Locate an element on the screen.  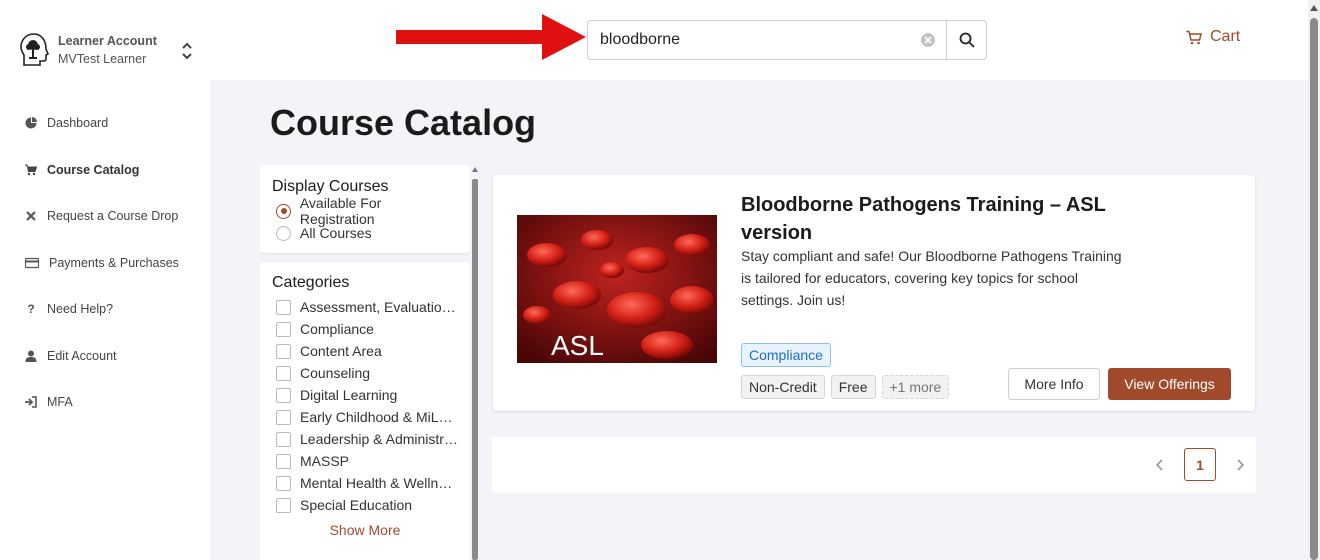
sidebar-item-label: Payments & Purchases is located at coordinates (114, 262).